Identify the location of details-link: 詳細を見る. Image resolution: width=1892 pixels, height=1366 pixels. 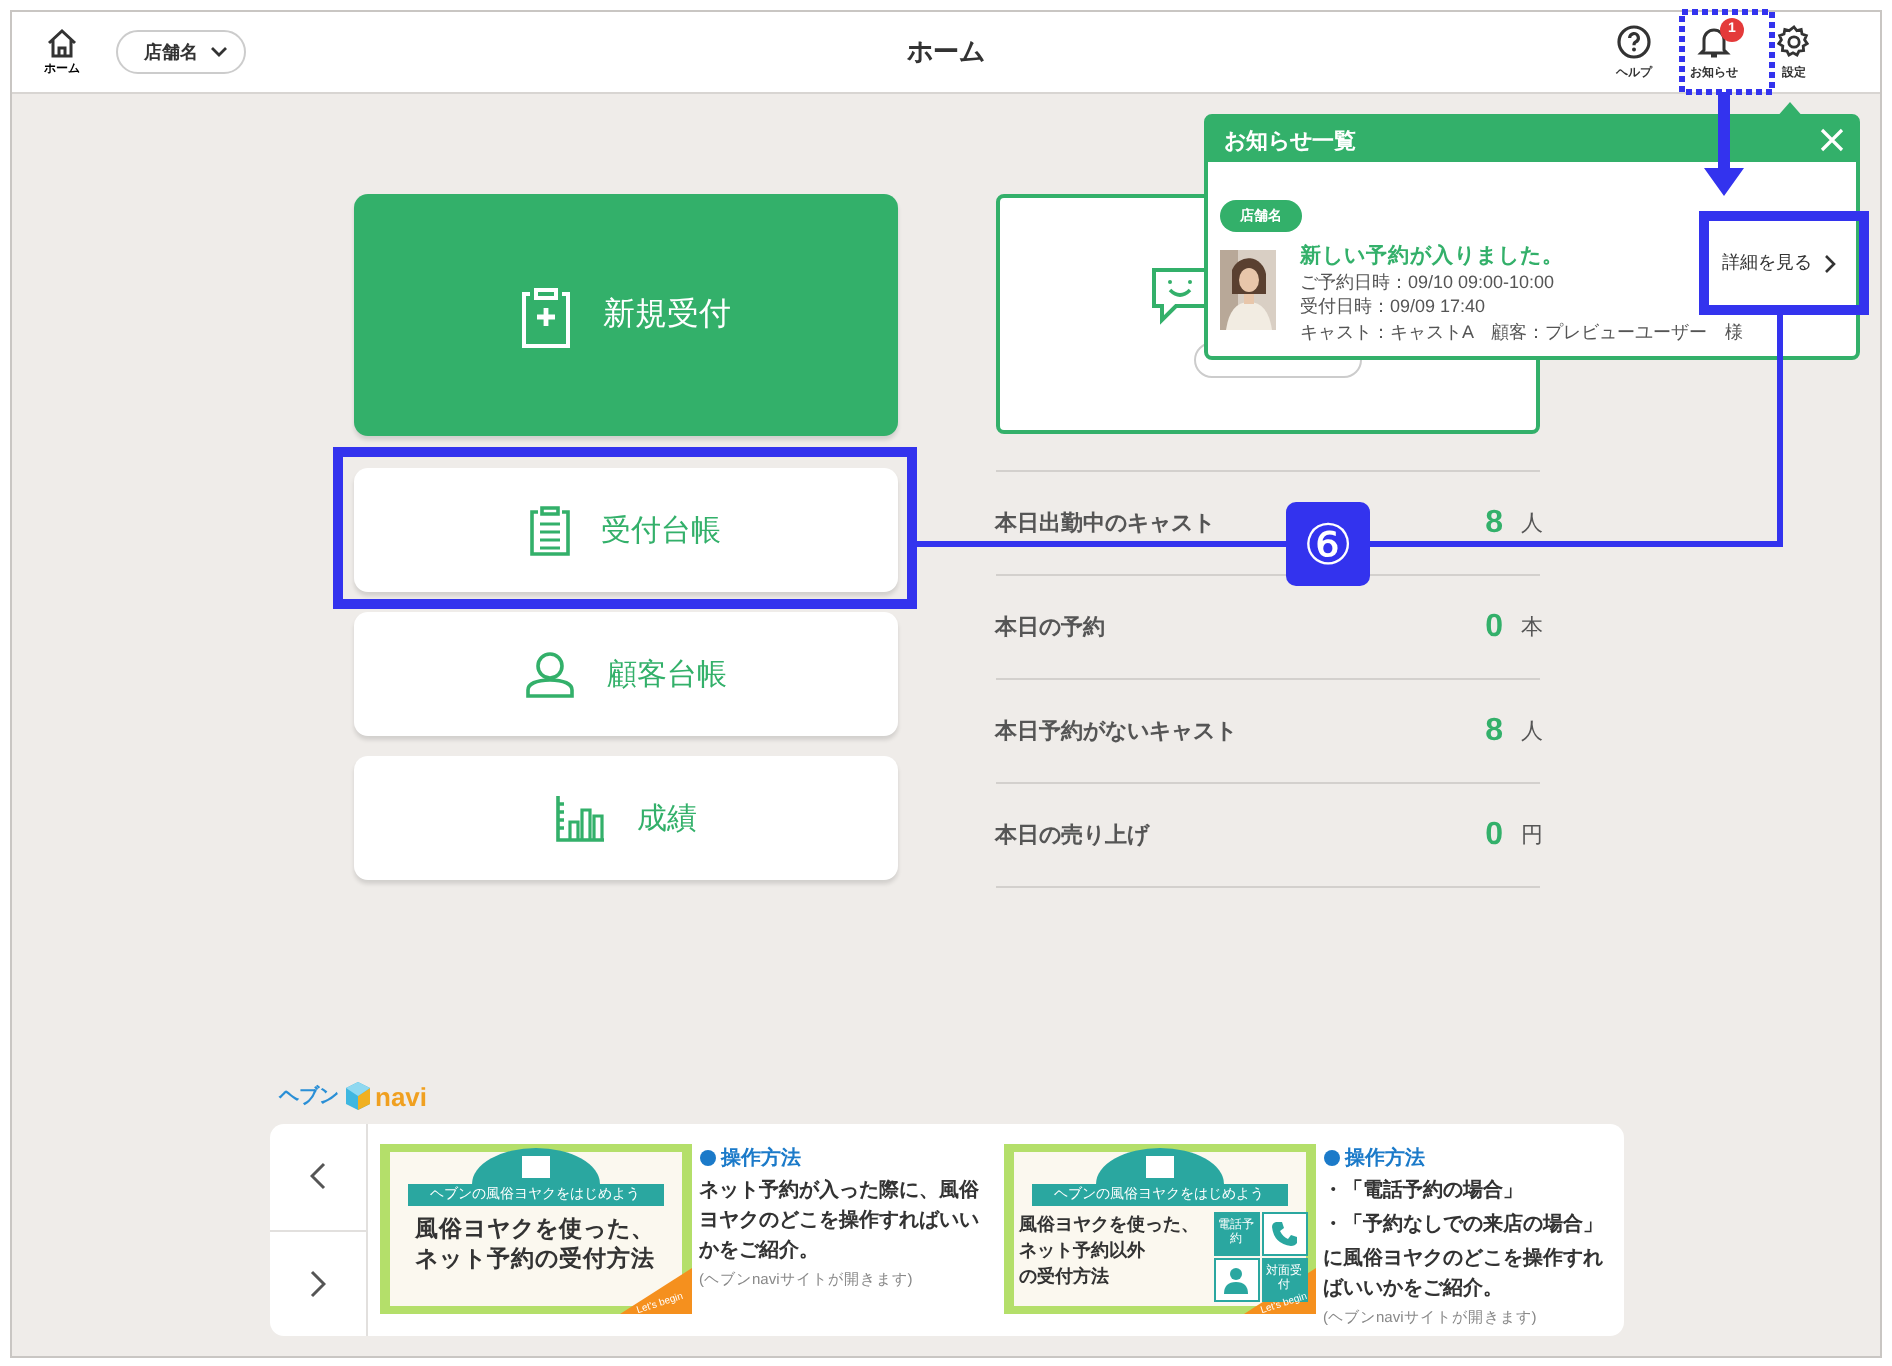
(1779, 263).